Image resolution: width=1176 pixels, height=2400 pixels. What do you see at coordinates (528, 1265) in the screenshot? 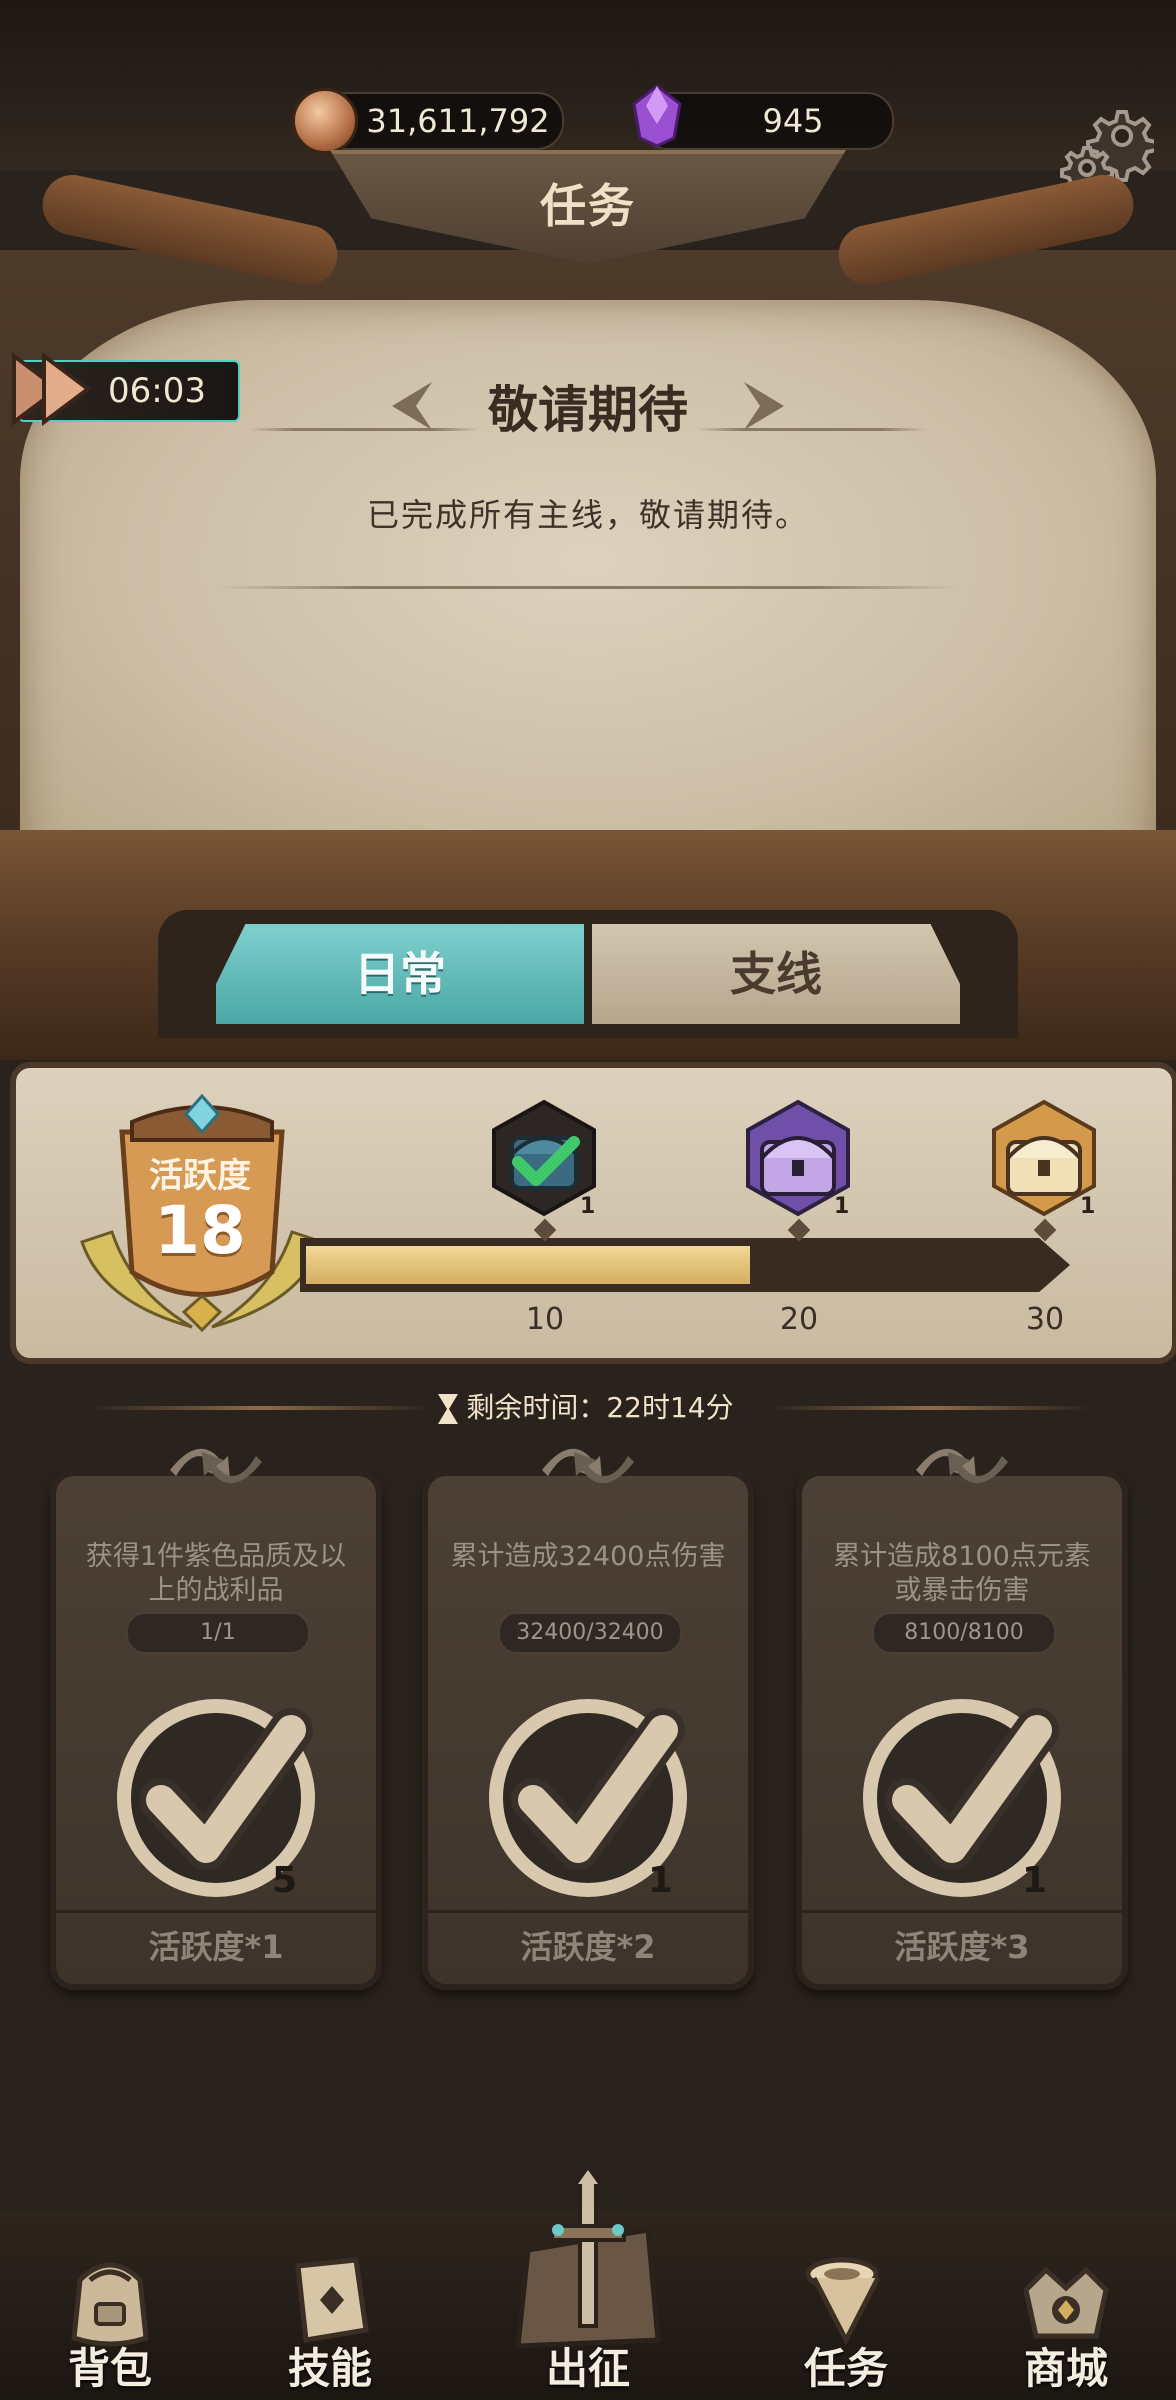
I see `activity-progress-fill` at bounding box center [528, 1265].